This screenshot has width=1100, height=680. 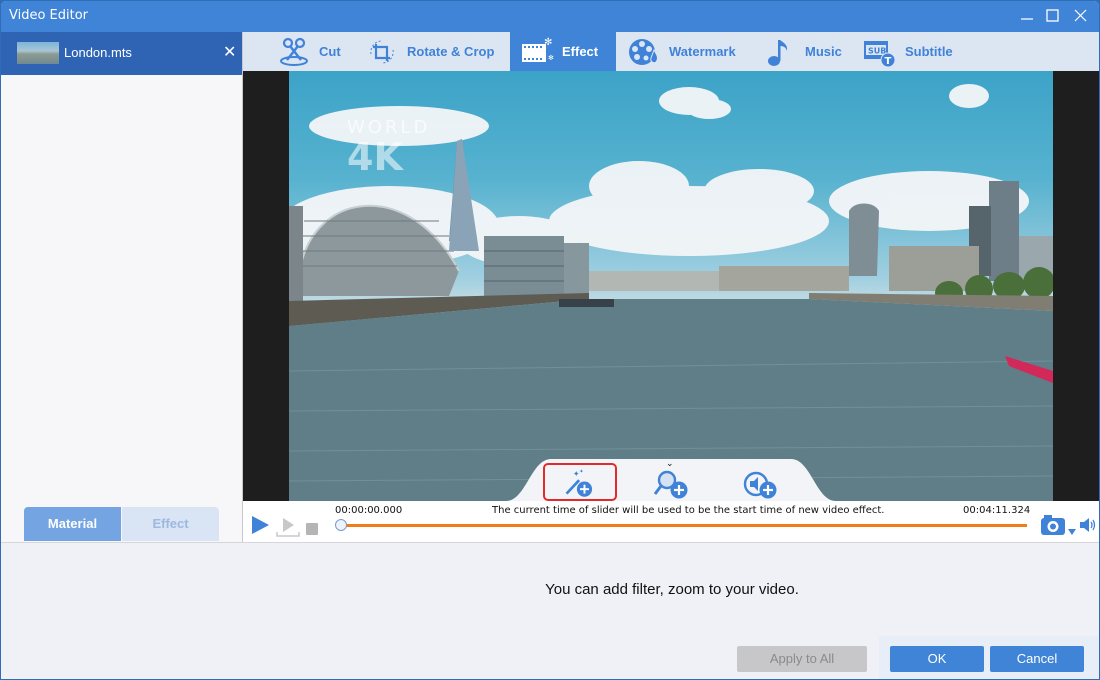 I want to click on volume-icon, so click(x=1088, y=525).